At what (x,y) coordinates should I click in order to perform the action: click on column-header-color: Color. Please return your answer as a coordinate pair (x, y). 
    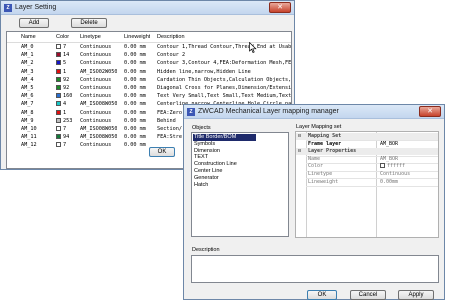
    Looking at the image, I should click on (62, 37).